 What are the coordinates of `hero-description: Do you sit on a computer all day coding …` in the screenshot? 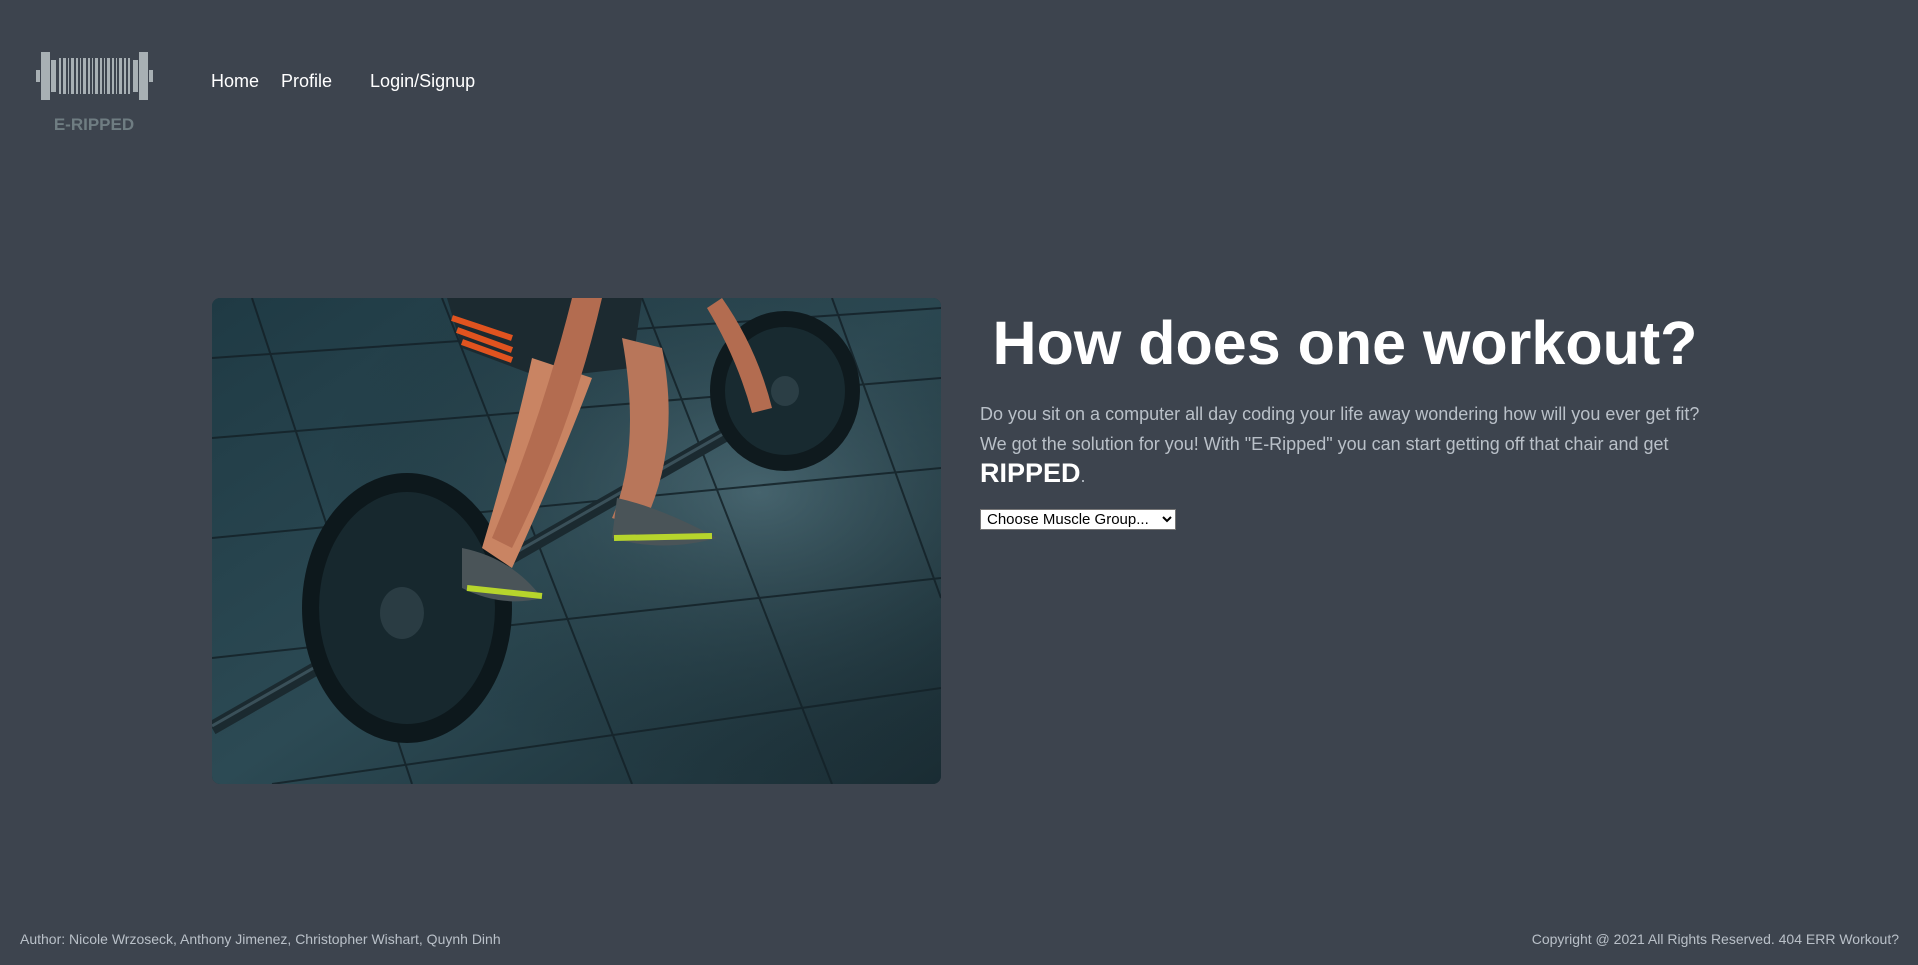 It's located at (1350, 446).